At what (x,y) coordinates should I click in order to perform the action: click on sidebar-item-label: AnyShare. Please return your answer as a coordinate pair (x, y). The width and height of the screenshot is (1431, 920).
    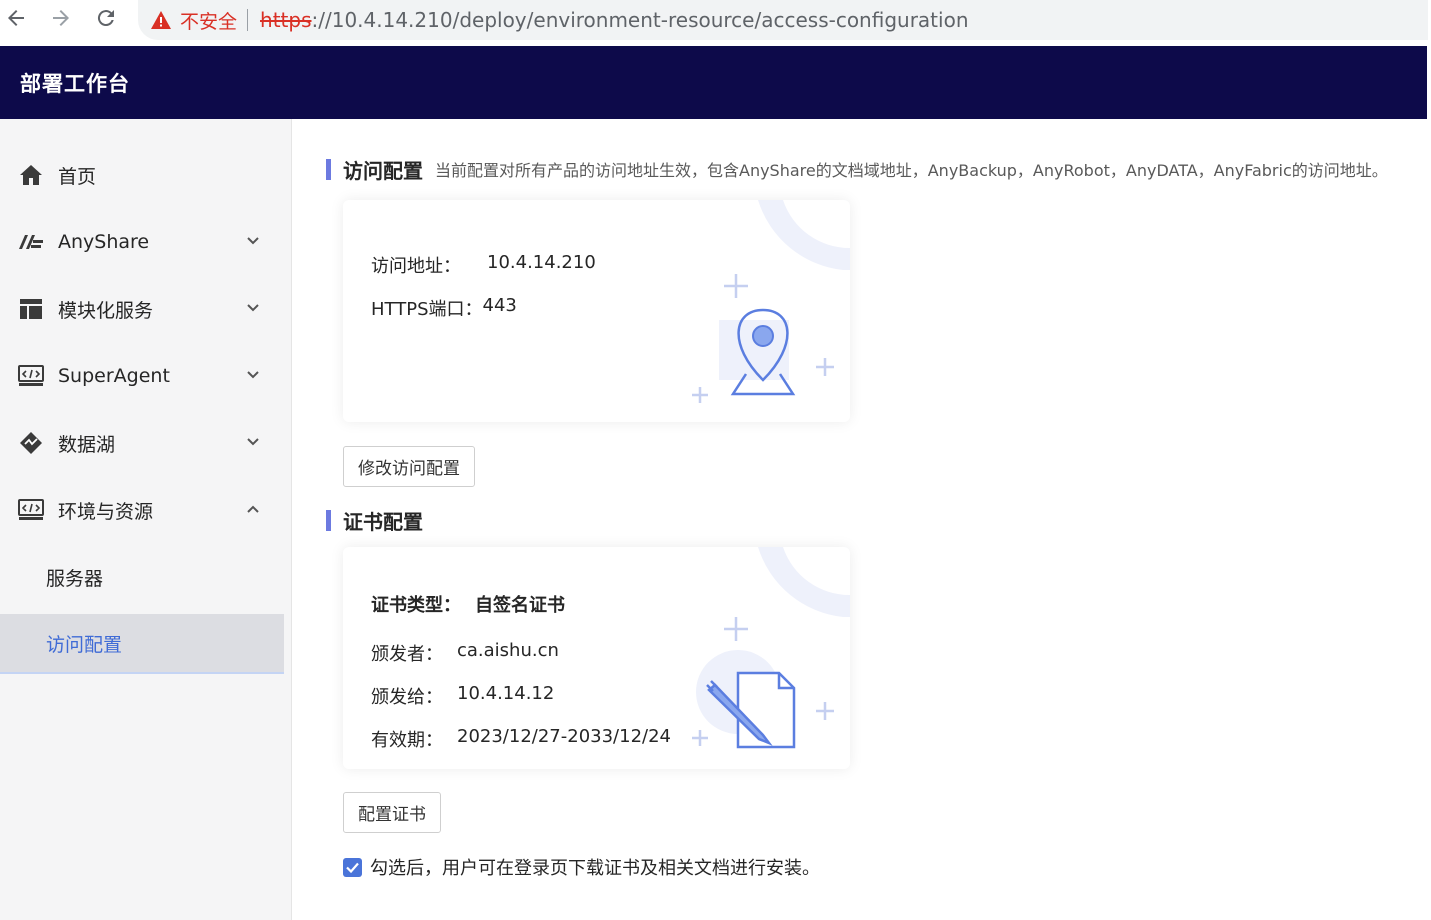
    Looking at the image, I should click on (104, 242).